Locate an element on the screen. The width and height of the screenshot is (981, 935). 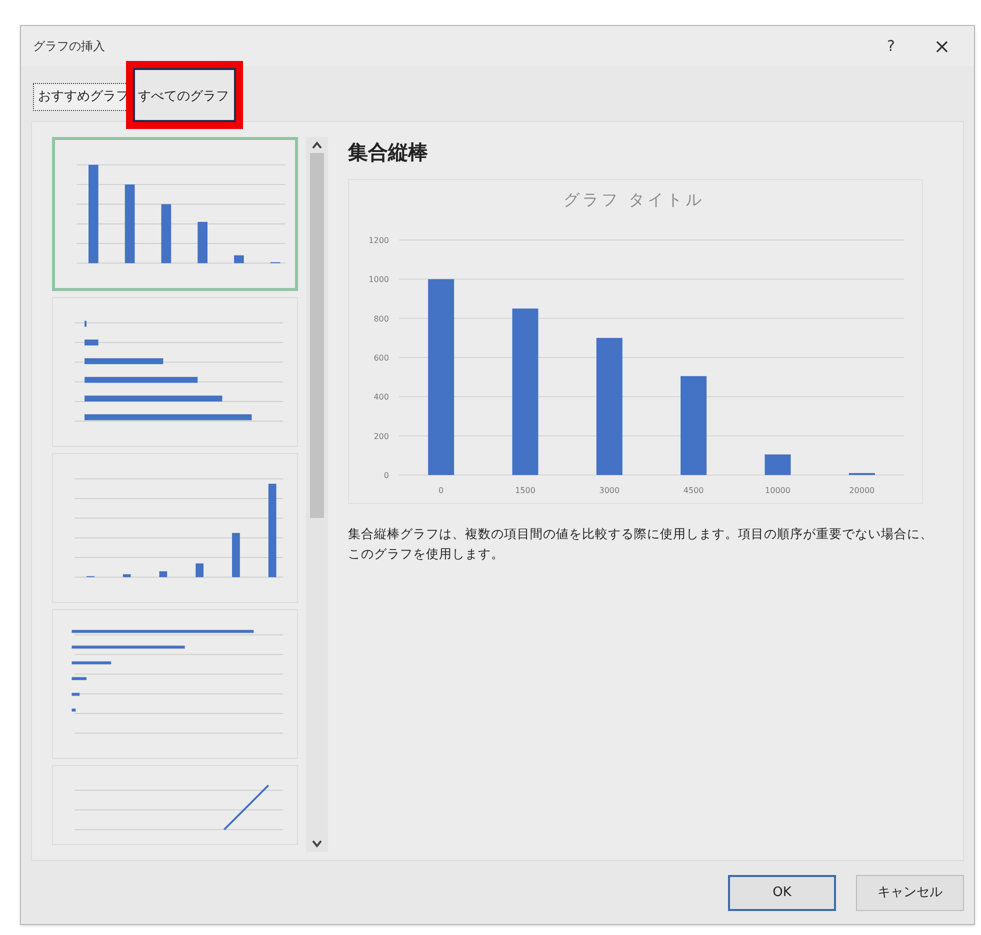
chart-title: グラフ タイトル is located at coordinates (634, 199).